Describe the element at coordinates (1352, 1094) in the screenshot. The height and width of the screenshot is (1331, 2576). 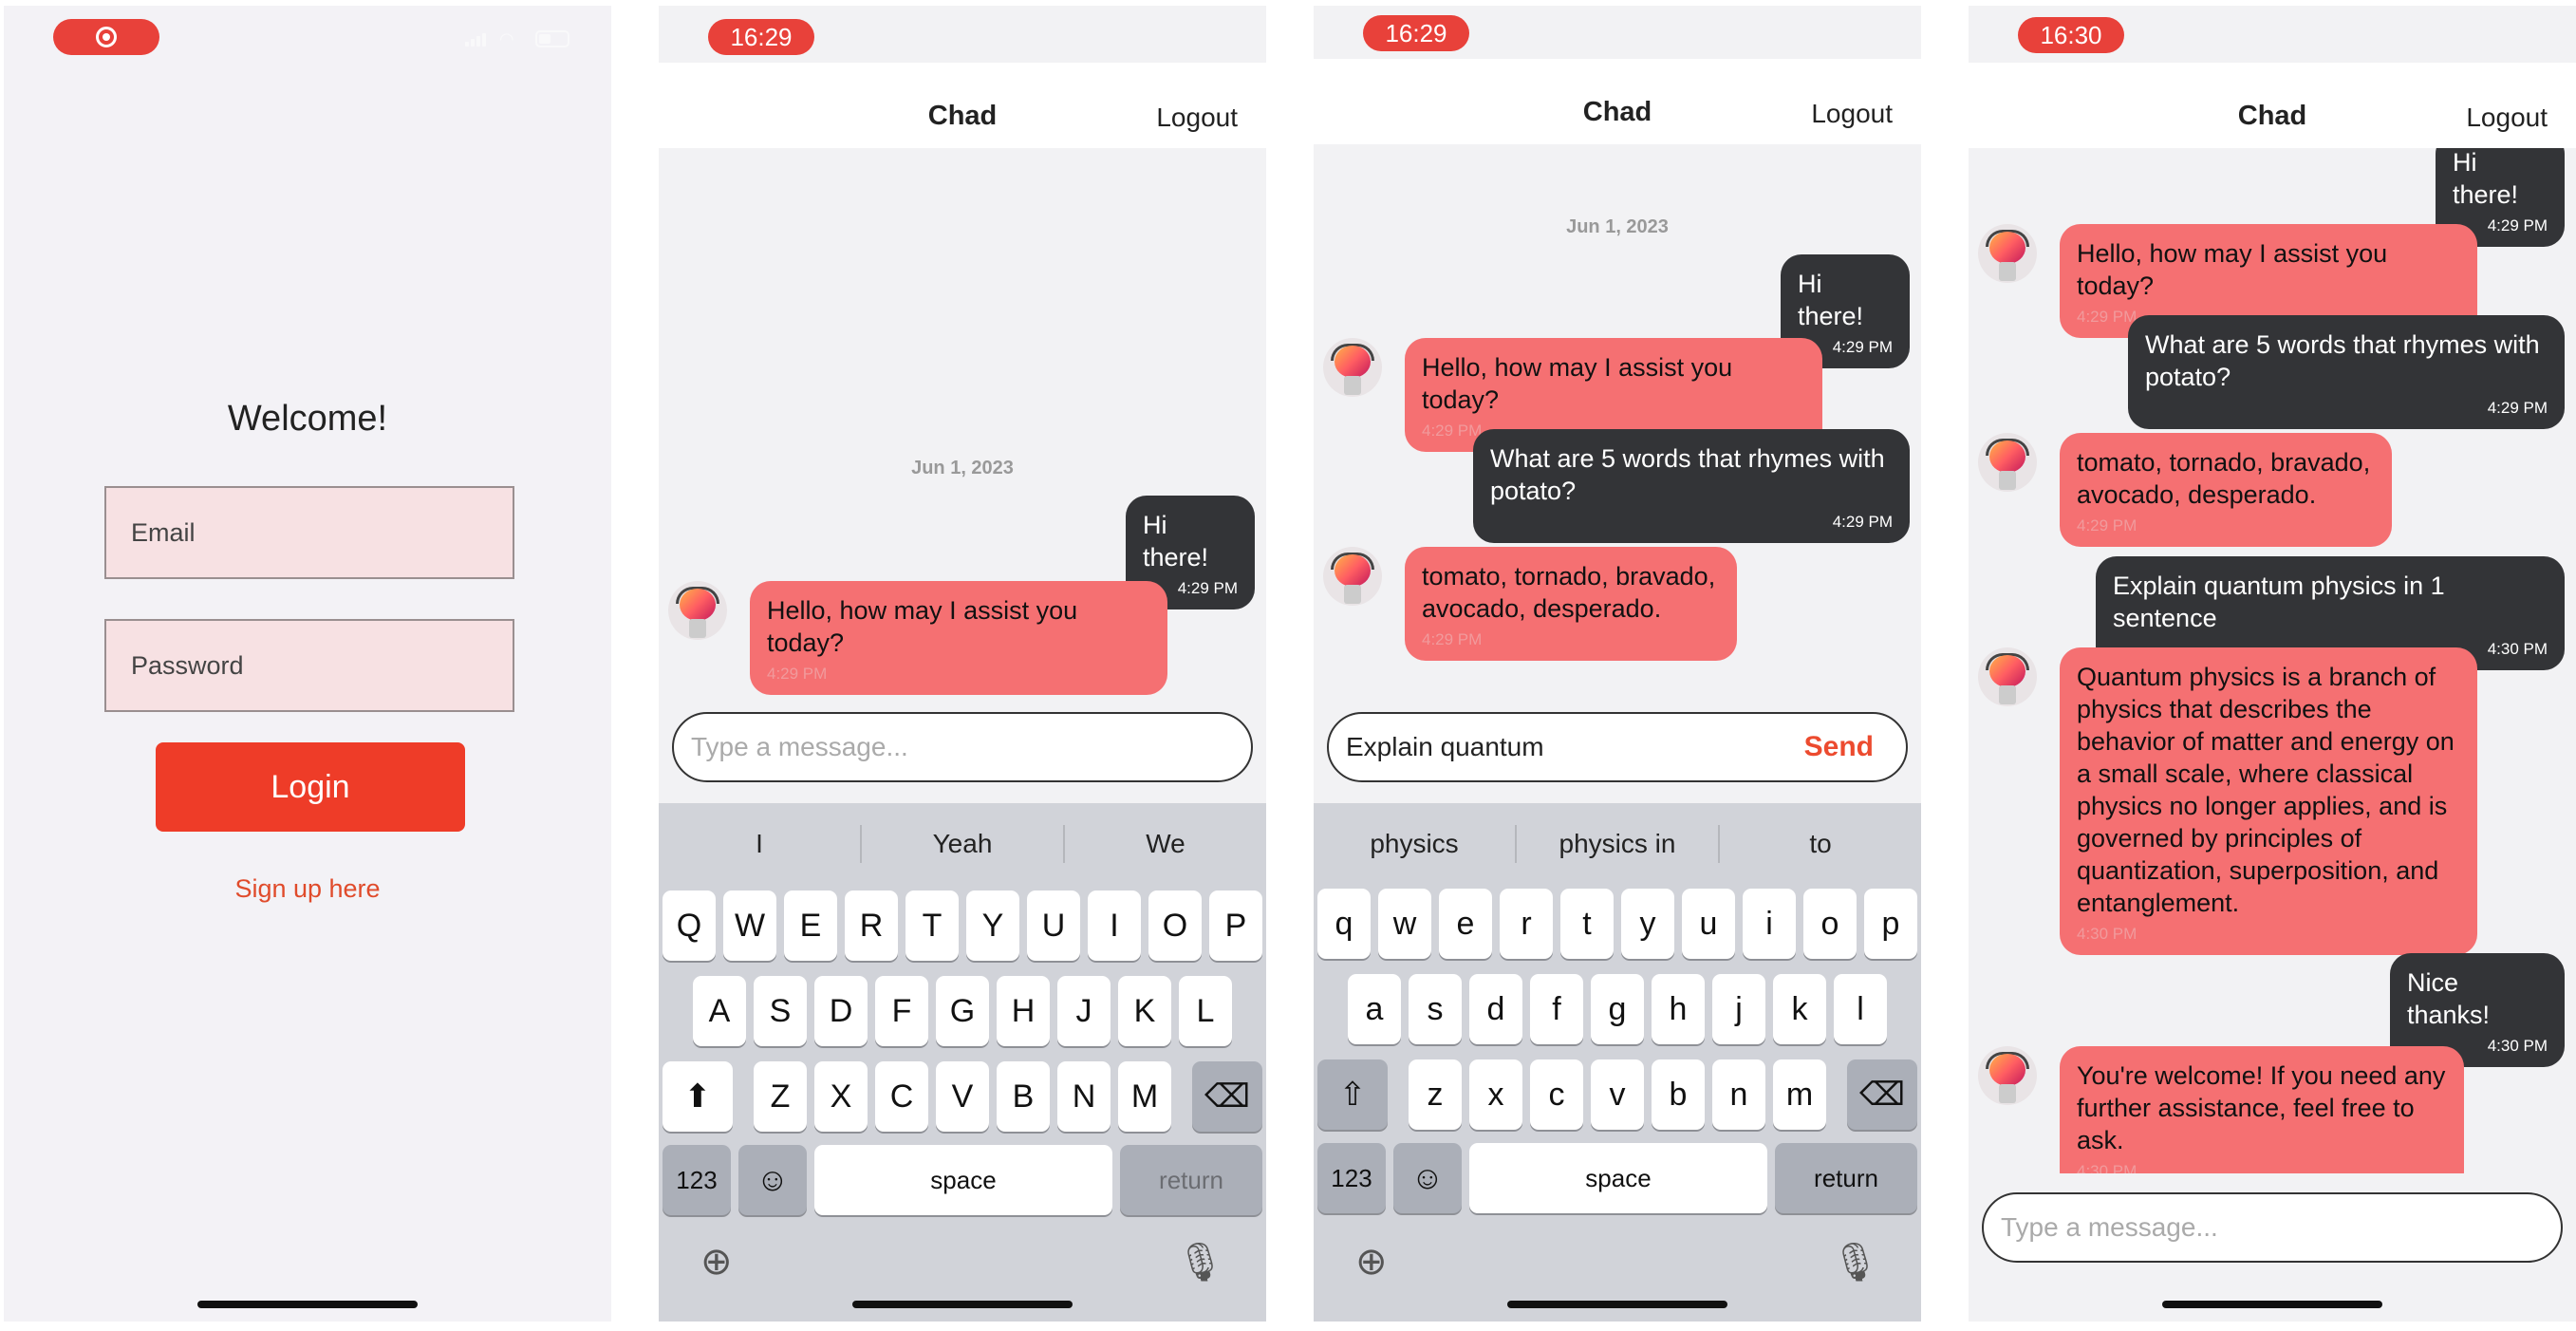
I see `shift-key: ⇧` at that location.